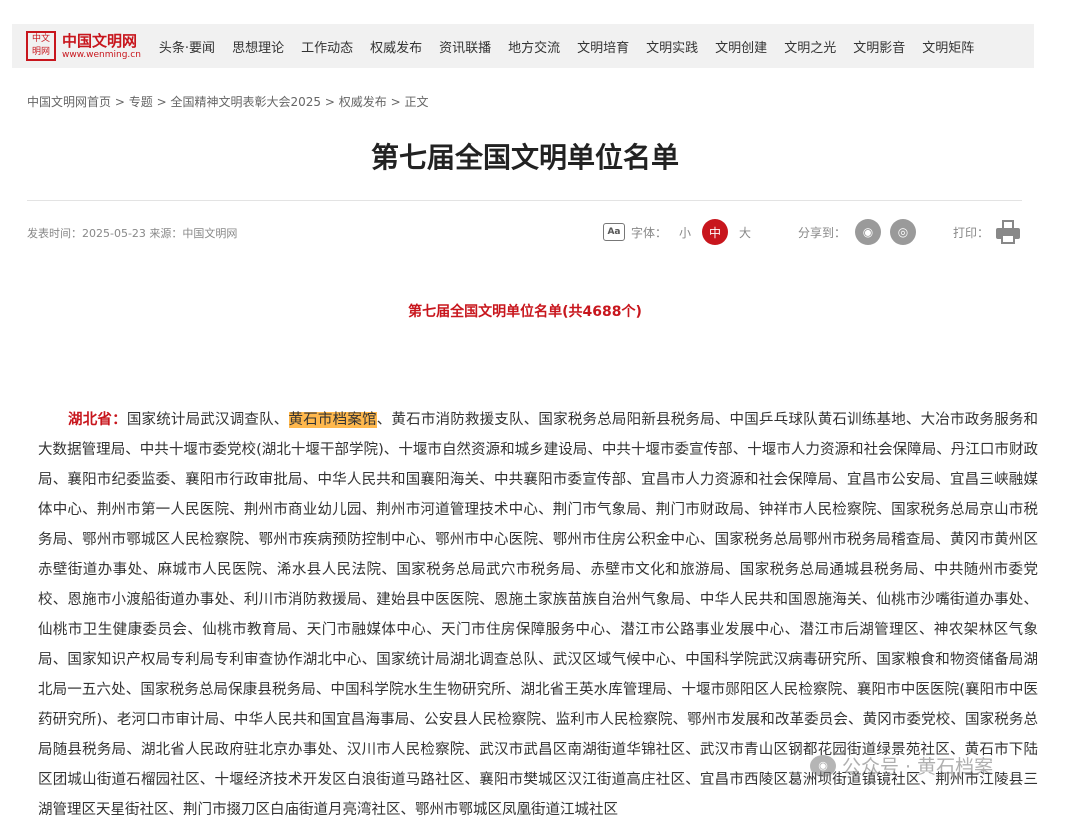  What do you see at coordinates (685, 232) in the screenshot?
I see `font-size-small-button: 小` at bounding box center [685, 232].